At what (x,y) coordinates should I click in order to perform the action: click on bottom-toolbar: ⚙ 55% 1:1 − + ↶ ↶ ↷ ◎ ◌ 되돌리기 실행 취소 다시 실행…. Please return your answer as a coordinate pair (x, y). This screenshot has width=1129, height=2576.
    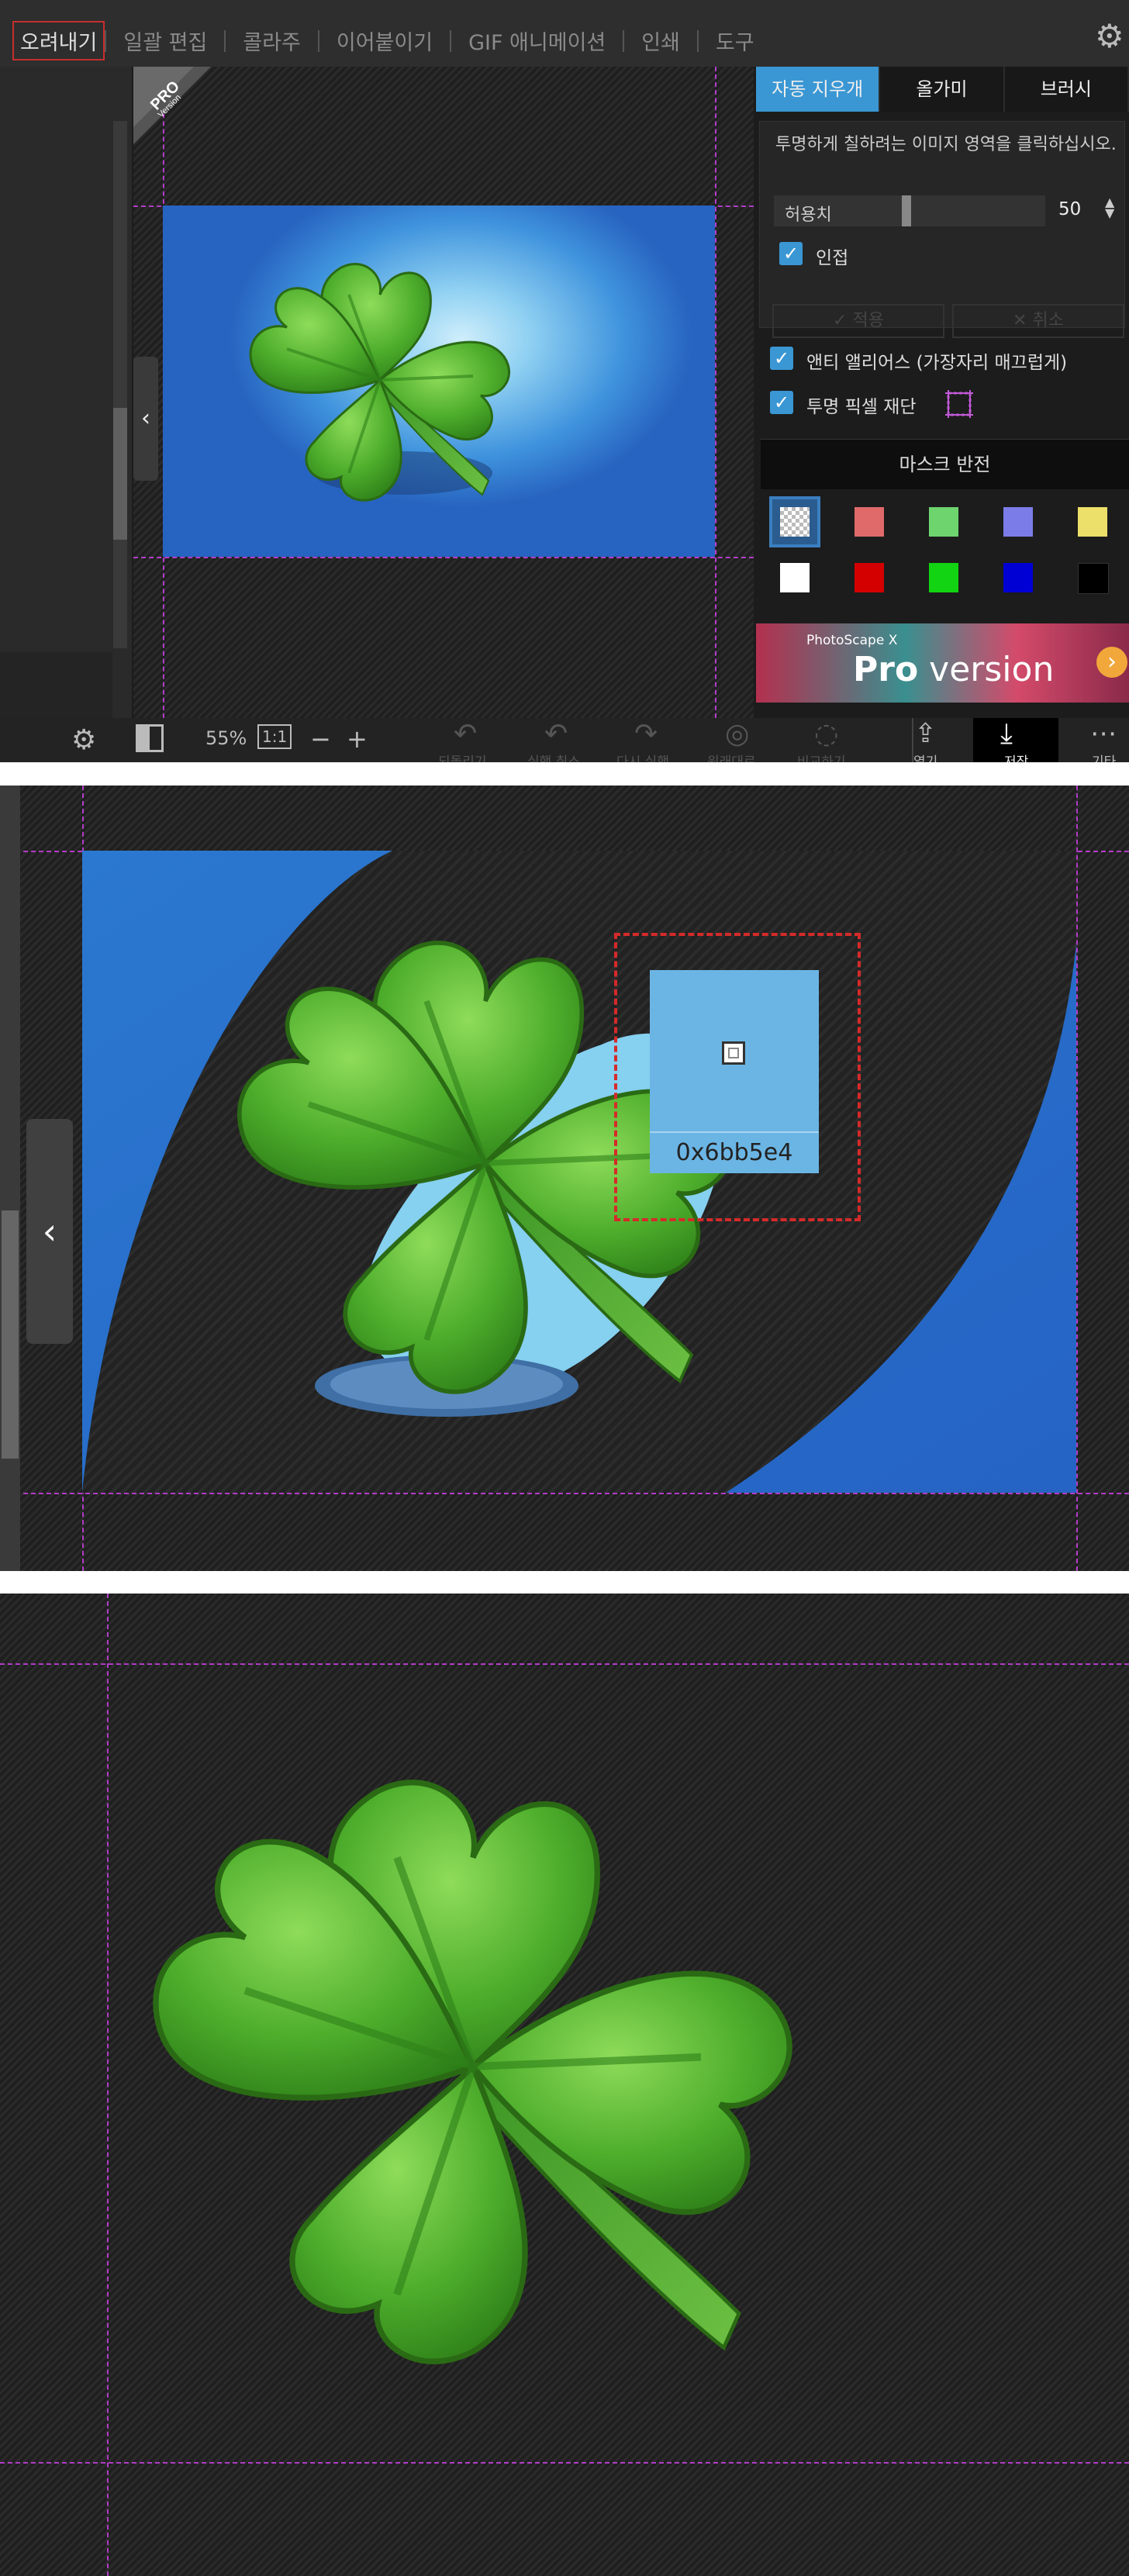
    Looking at the image, I should click on (564, 740).